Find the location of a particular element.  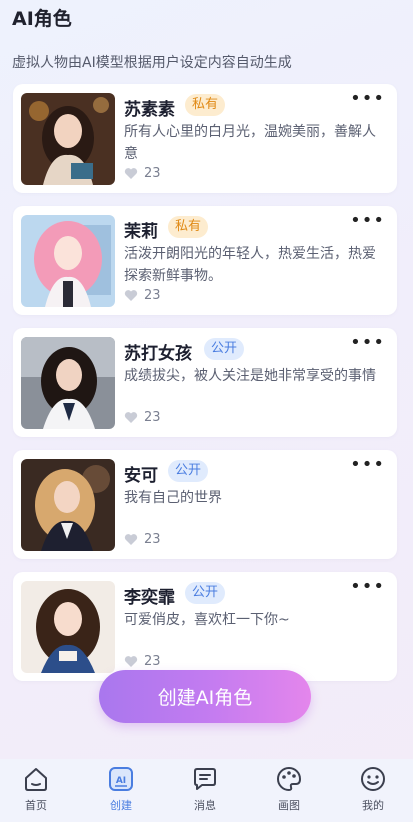

page-subtitle: 虚拟人物由AI模型根据用户设定内容自动生成 is located at coordinates (152, 63).